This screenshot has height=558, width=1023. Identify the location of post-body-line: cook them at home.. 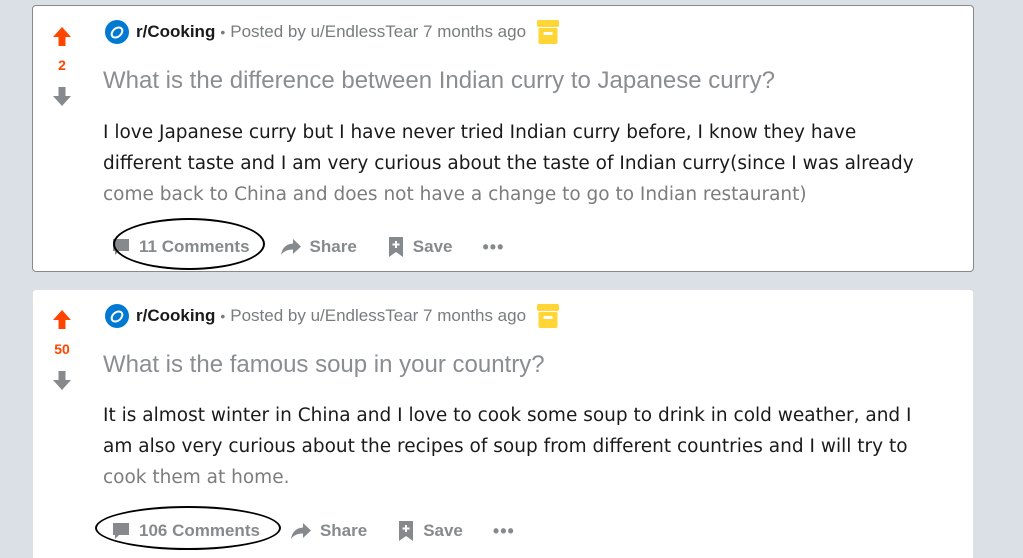
(196, 477).